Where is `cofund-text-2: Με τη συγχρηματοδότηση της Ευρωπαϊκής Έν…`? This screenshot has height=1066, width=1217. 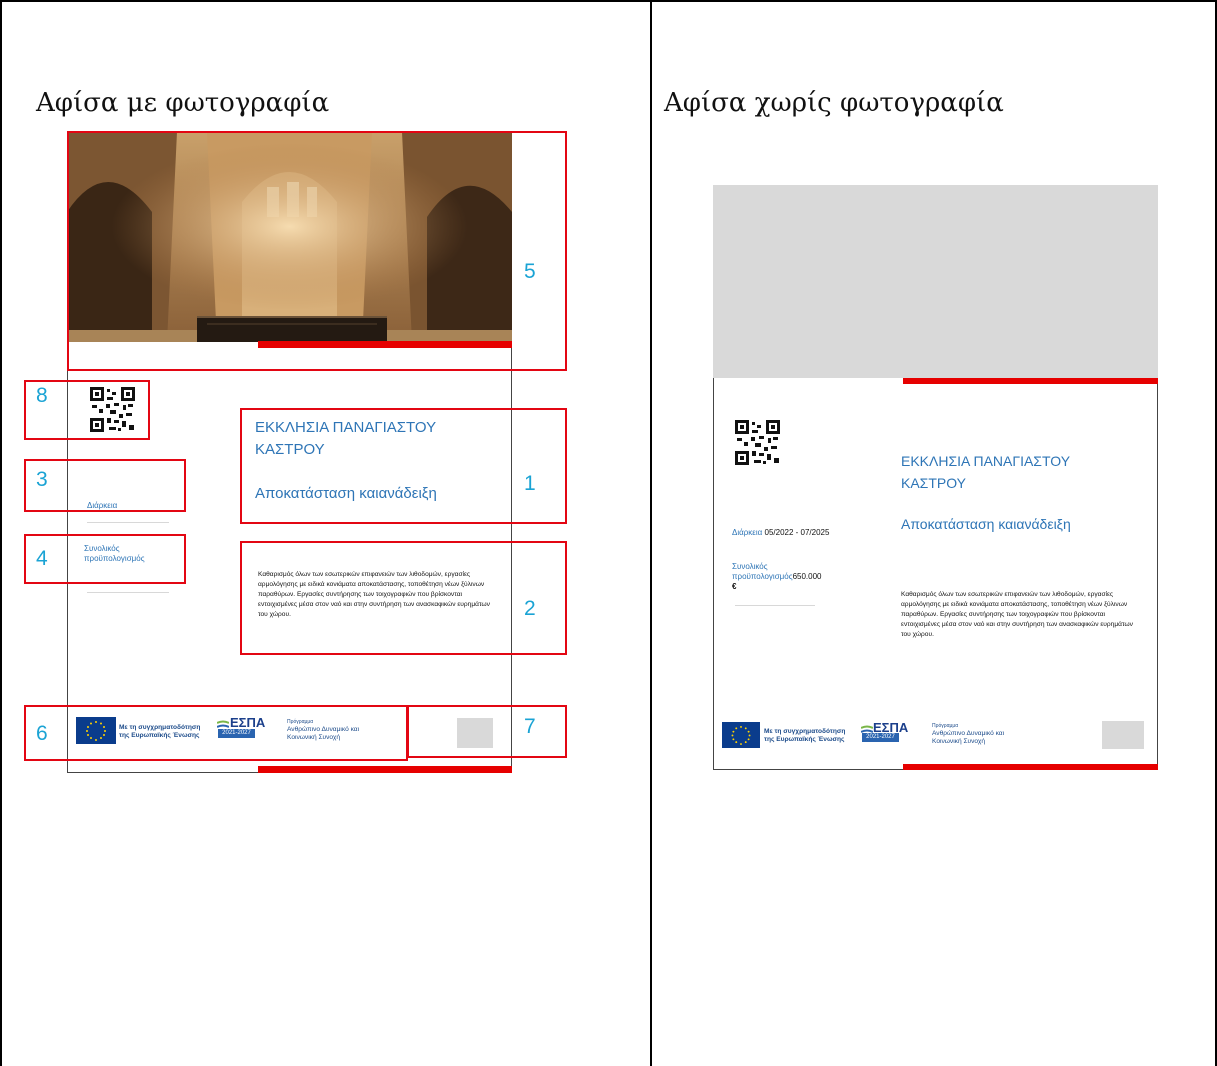 cofund-text-2: Με τη συγχρηματοδότηση της Ευρωπαϊκής Έν… is located at coordinates (804, 736).